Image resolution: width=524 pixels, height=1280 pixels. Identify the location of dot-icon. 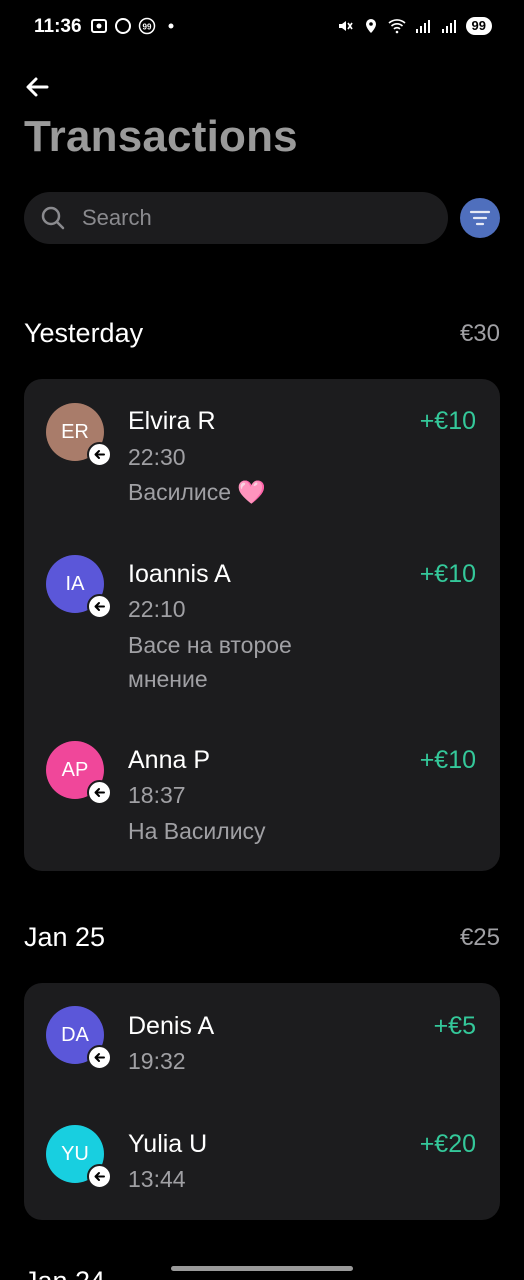
(171, 26).